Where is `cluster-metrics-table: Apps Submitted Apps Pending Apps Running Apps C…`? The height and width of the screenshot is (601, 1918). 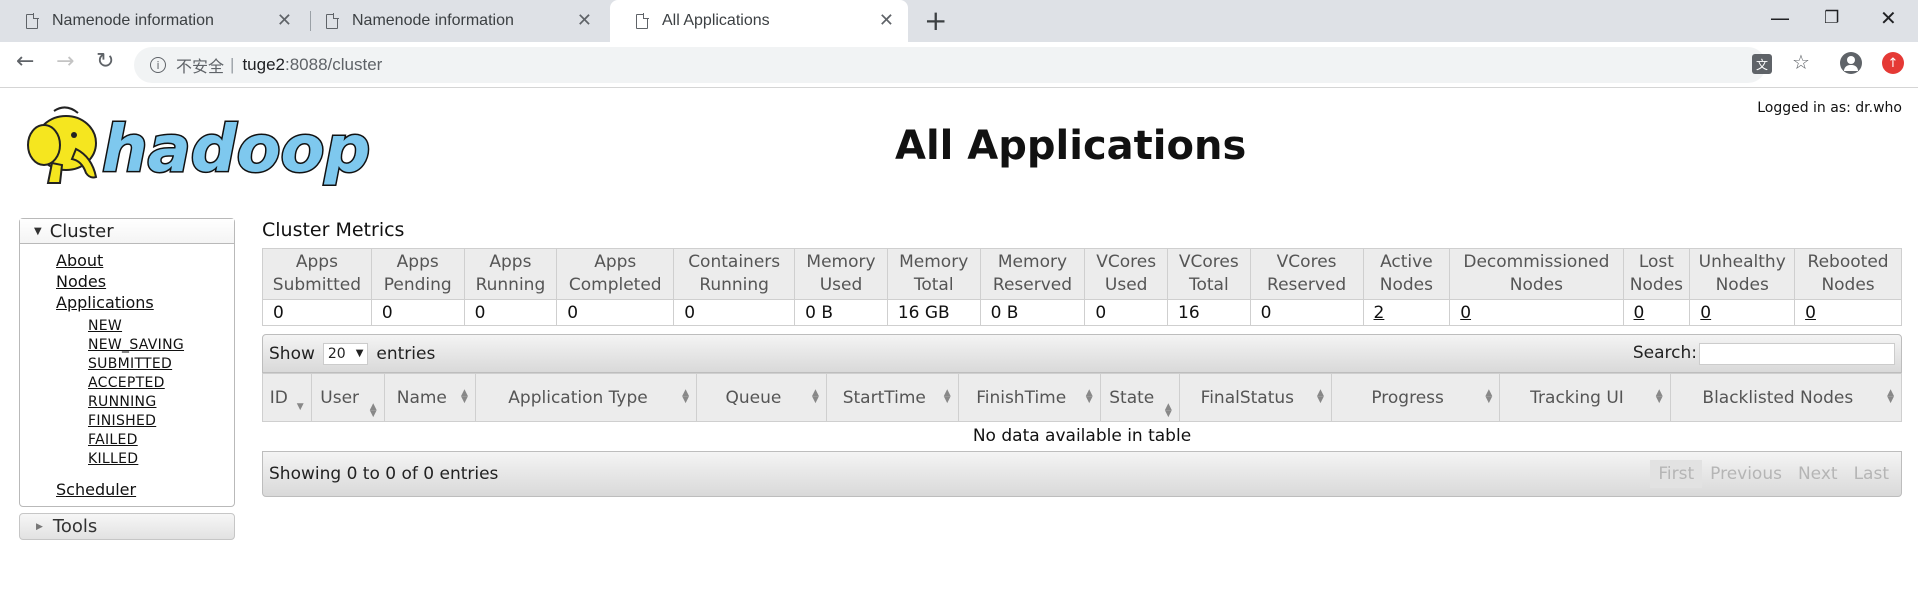
cluster-metrics-table: Apps Submitted Apps Pending Apps Running Apps C… is located at coordinates (1082, 287).